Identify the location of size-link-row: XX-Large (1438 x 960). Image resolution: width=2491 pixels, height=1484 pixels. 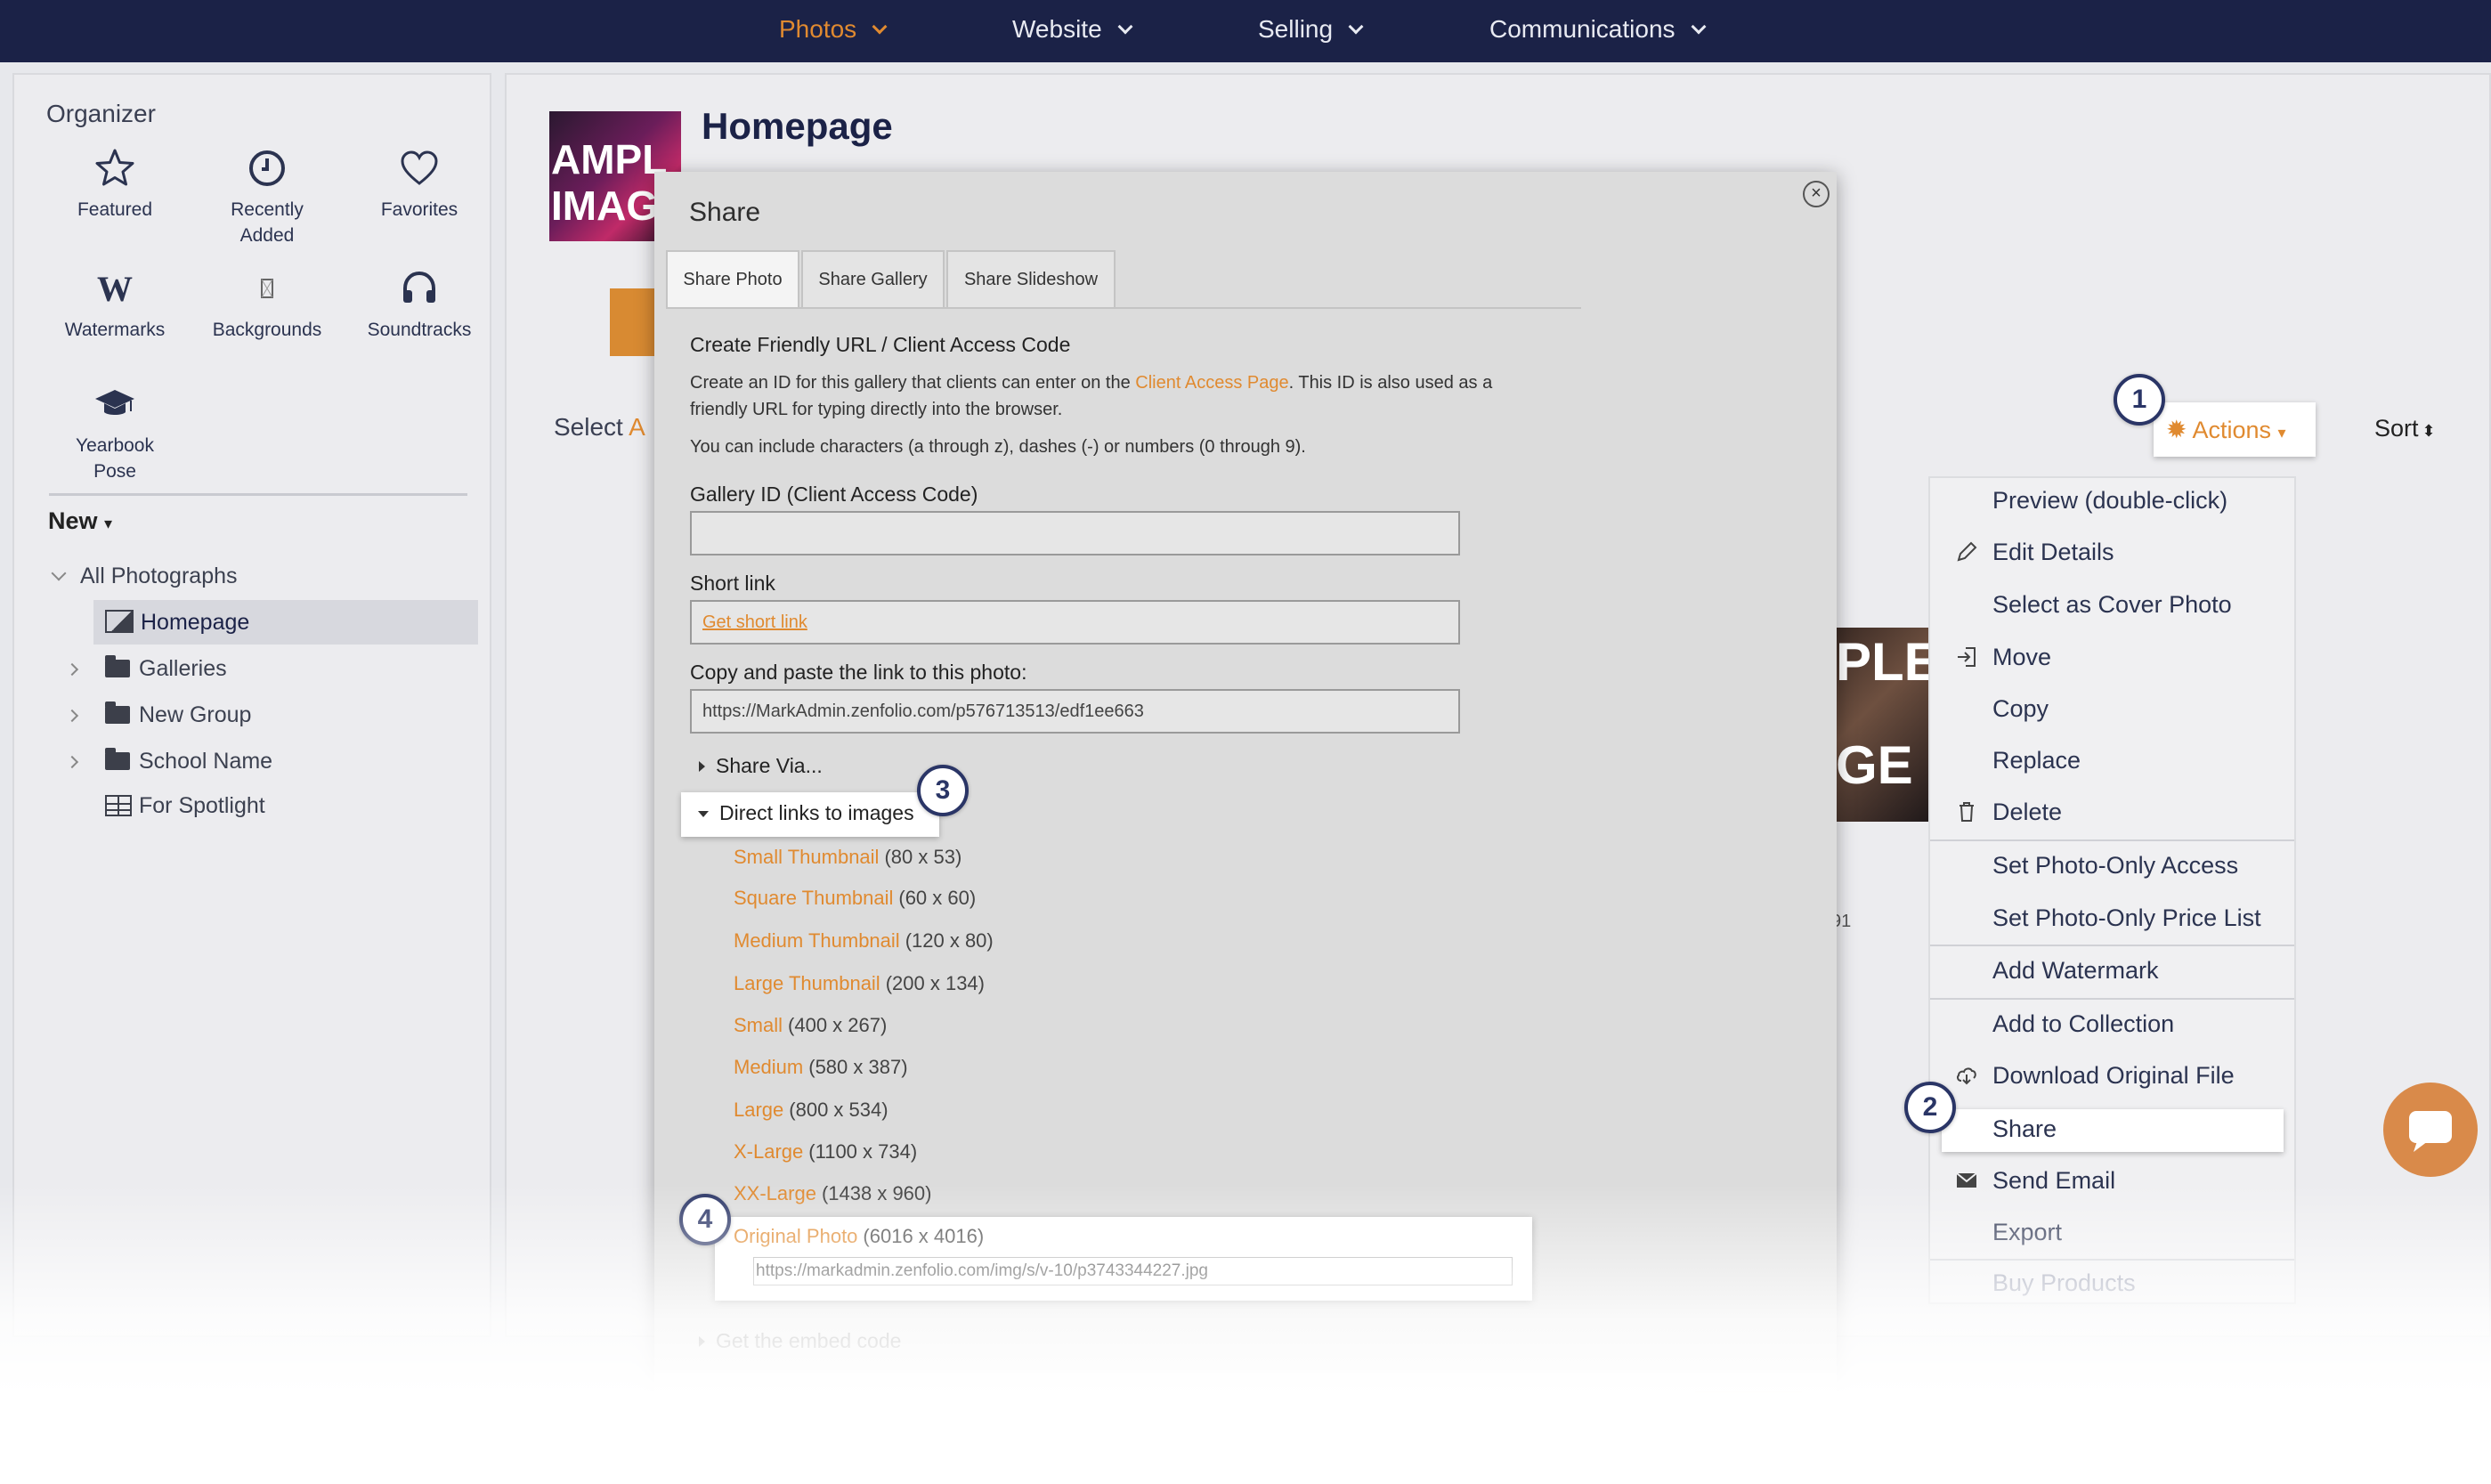
(832, 1193).